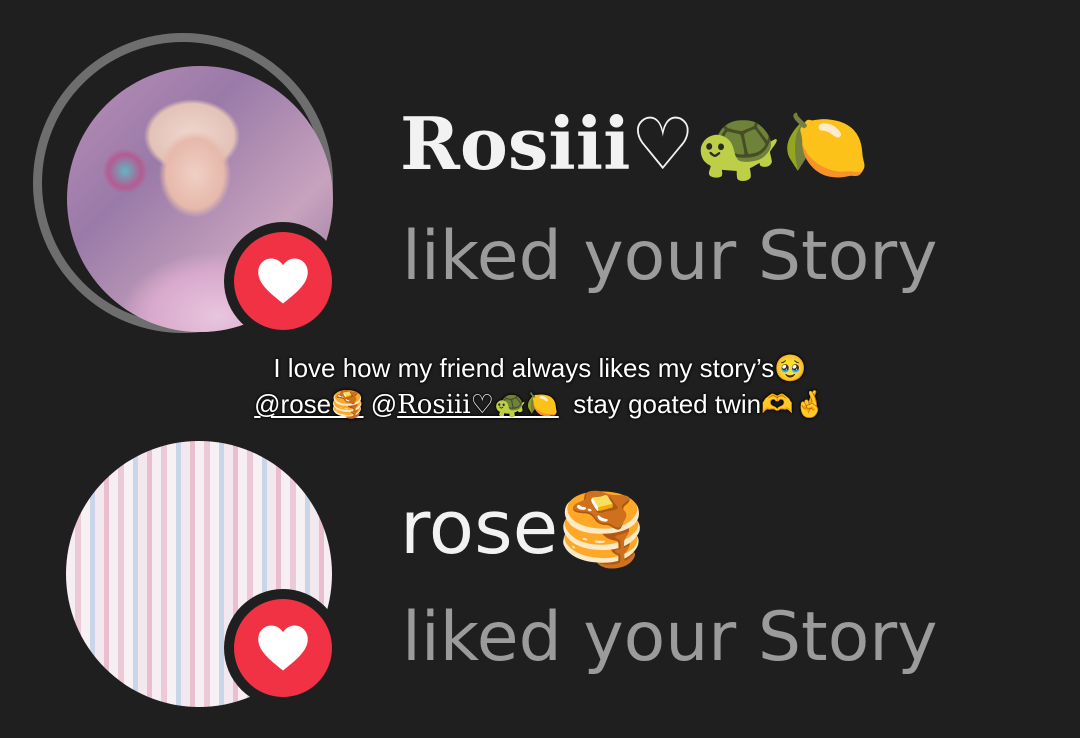 The width and height of the screenshot is (1080, 738). What do you see at coordinates (547, 143) in the screenshot?
I see `username-text: Rosiii♡` at bounding box center [547, 143].